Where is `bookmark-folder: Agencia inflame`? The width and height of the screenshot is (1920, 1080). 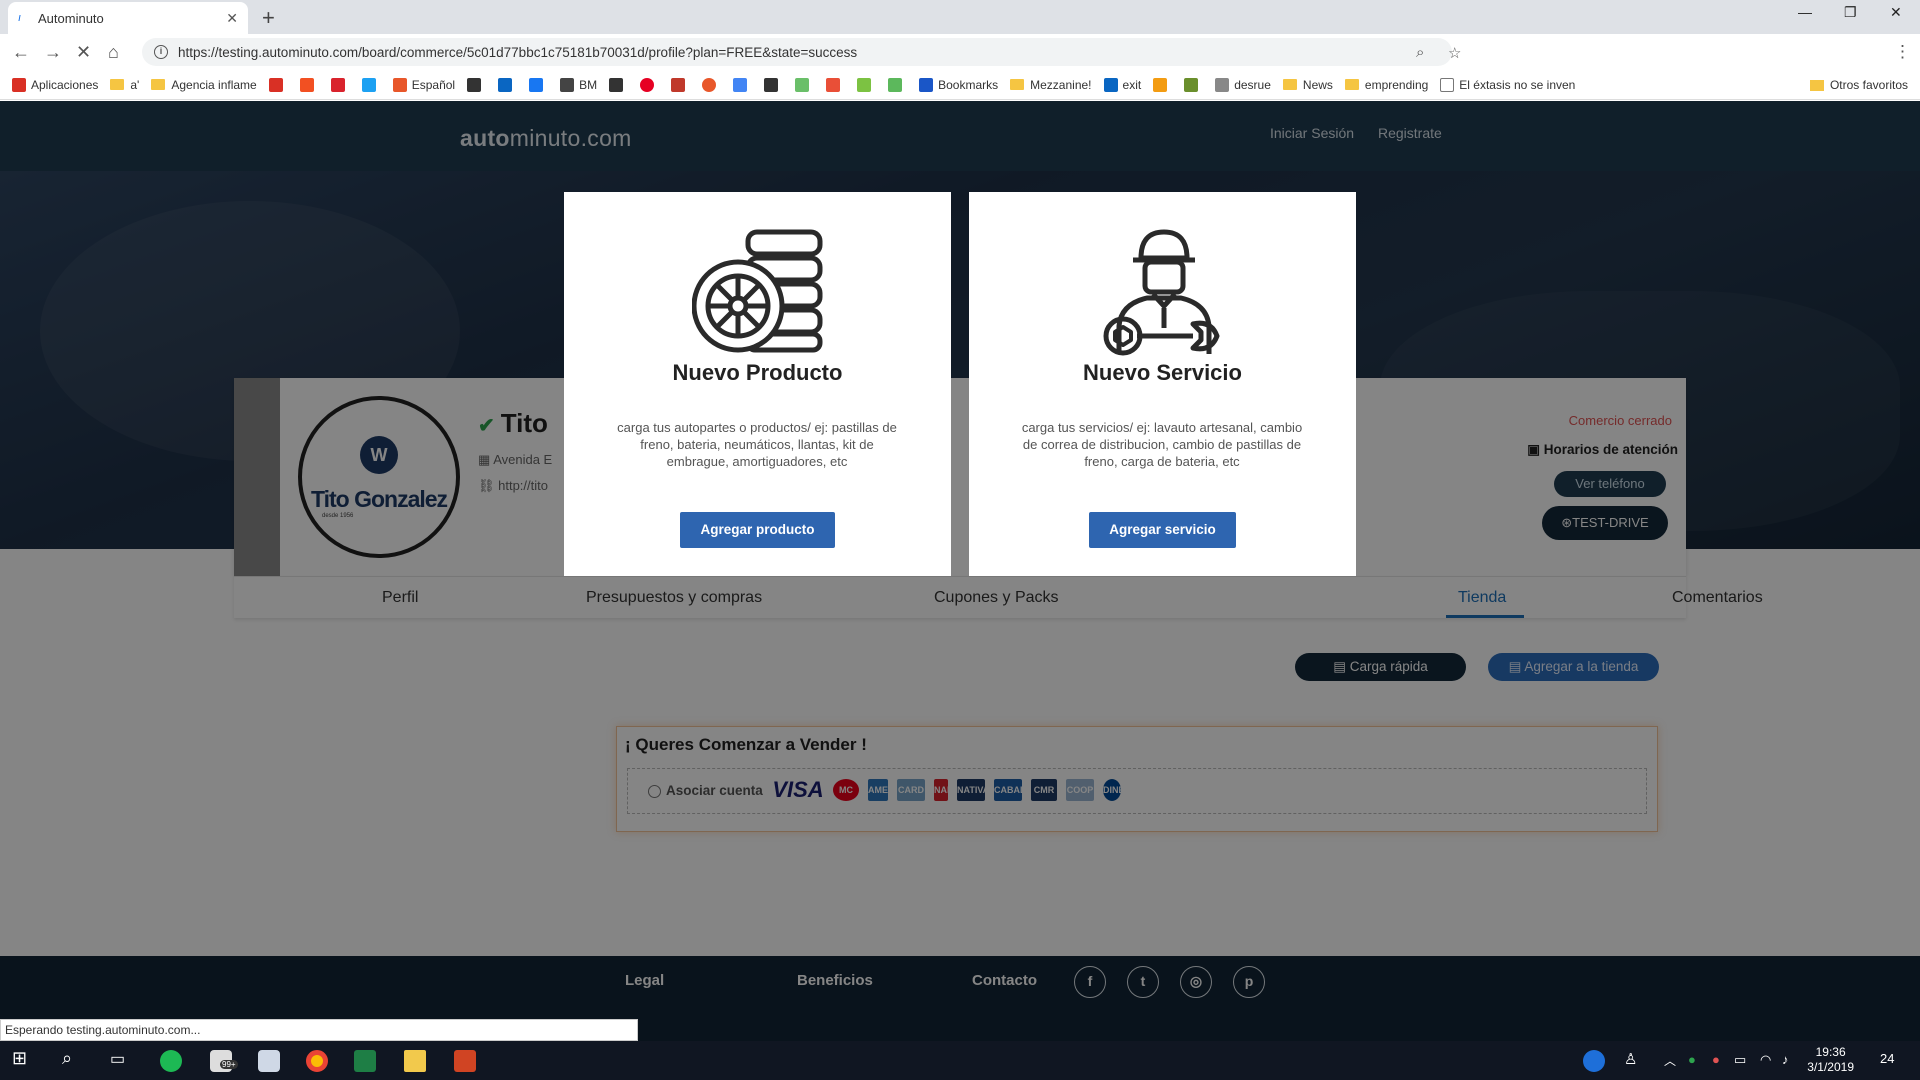
bookmark-folder: Agencia inflame is located at coordinates (204, 85).